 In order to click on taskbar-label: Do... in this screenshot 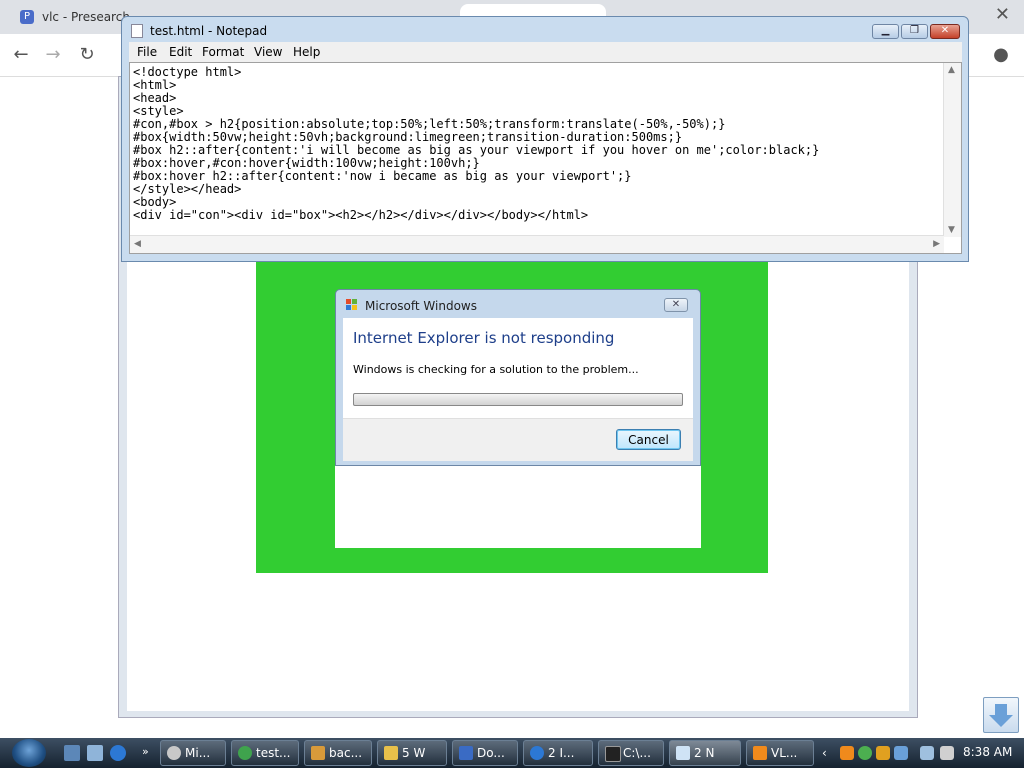, I will do `click(491, 753)`.